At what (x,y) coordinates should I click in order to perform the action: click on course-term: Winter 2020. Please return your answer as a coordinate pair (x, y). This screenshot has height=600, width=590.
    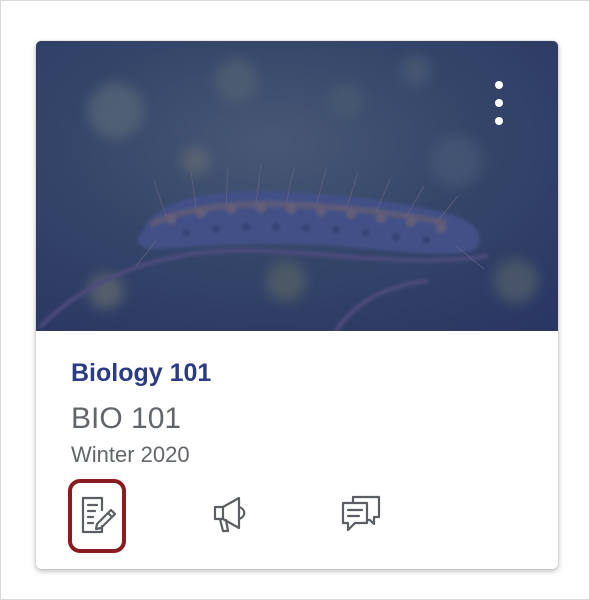
    Looking at the image, I should click on (130, 454).